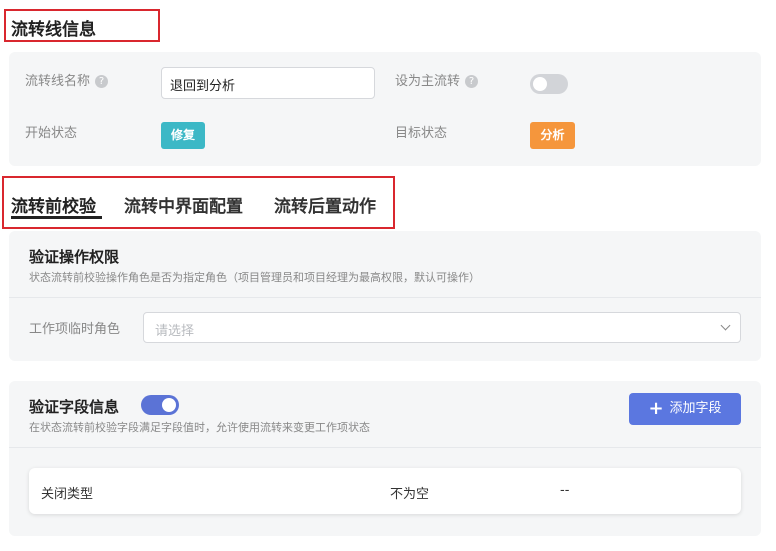 Image resolution: width=776 pixels, height=551 pixels. Describe the element at coordinates (75, 329) in the screenshot. I see `role-label: 工作项临时角色` at that location.